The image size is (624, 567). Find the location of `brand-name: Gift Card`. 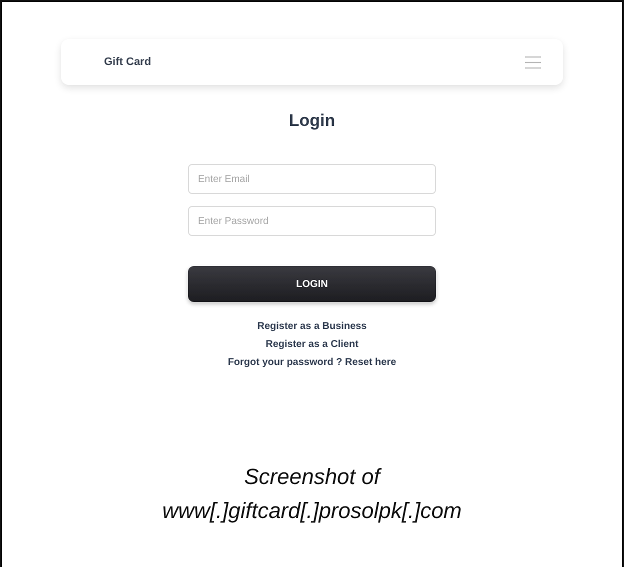

brand-name: Gift Card is located at coordinates (128, 62).